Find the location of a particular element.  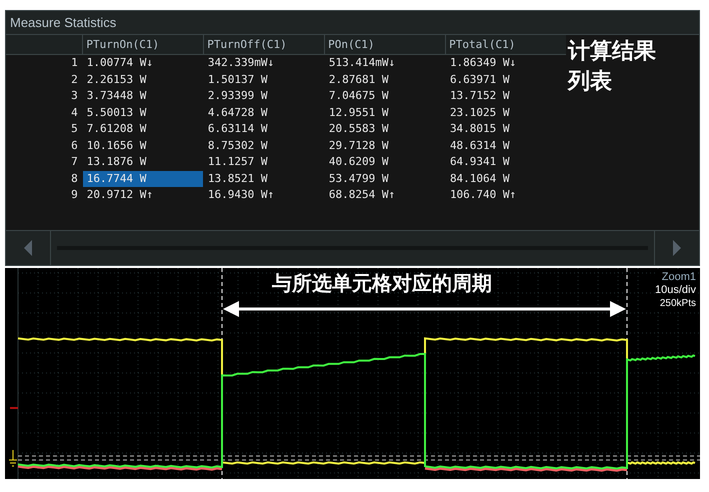

row-number: 7 is located at coordinates (74, 161).